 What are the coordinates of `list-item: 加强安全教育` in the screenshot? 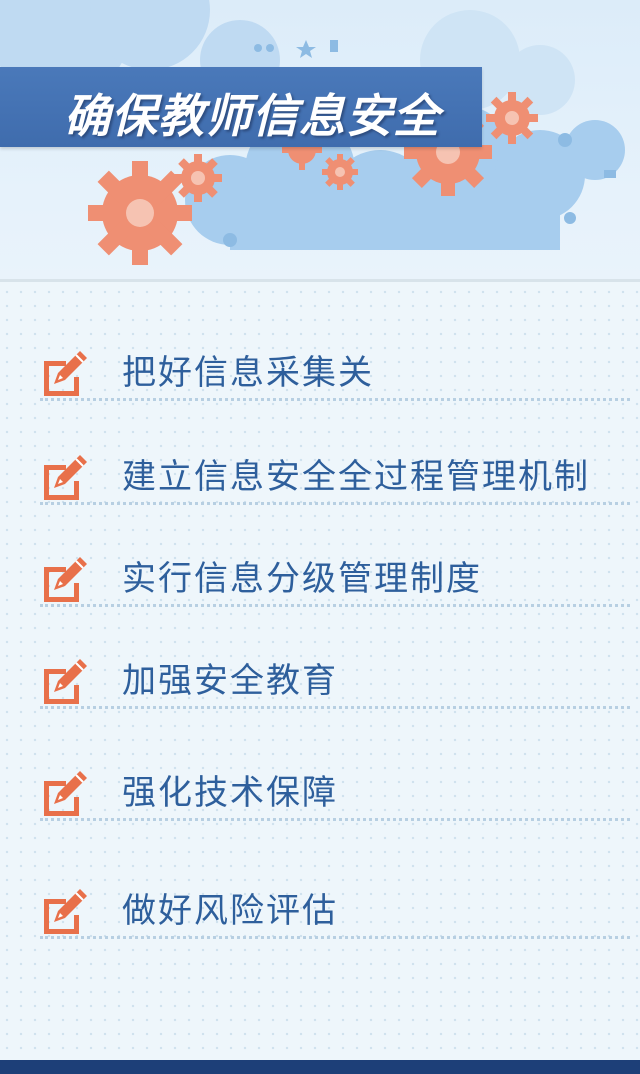 It's located at (335, 679).